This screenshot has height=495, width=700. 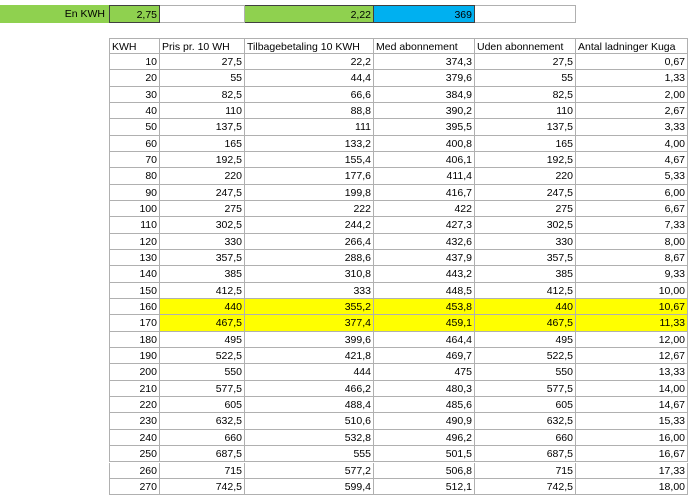 I want to click on column-header: Uden abonnement, so click(x=525, y=46).